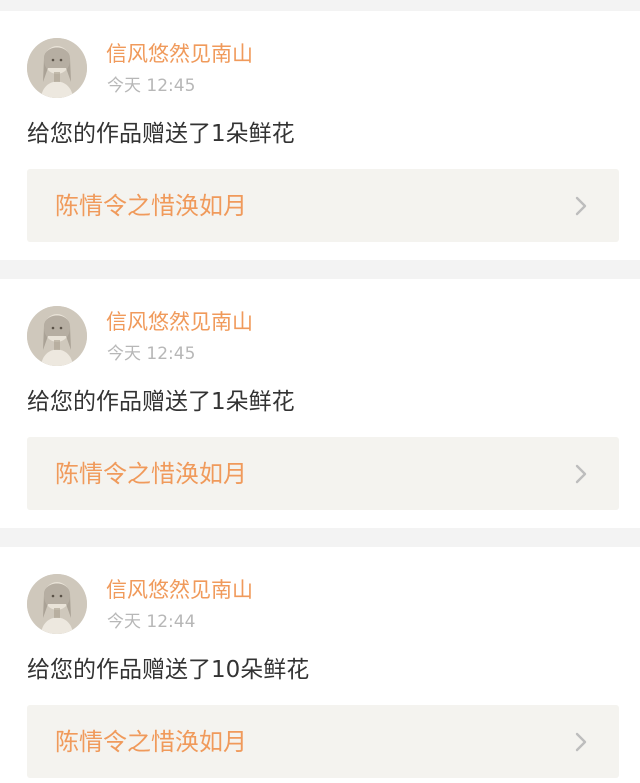  I want to click on timestamp: 今天 12:44, so click(151, 622).